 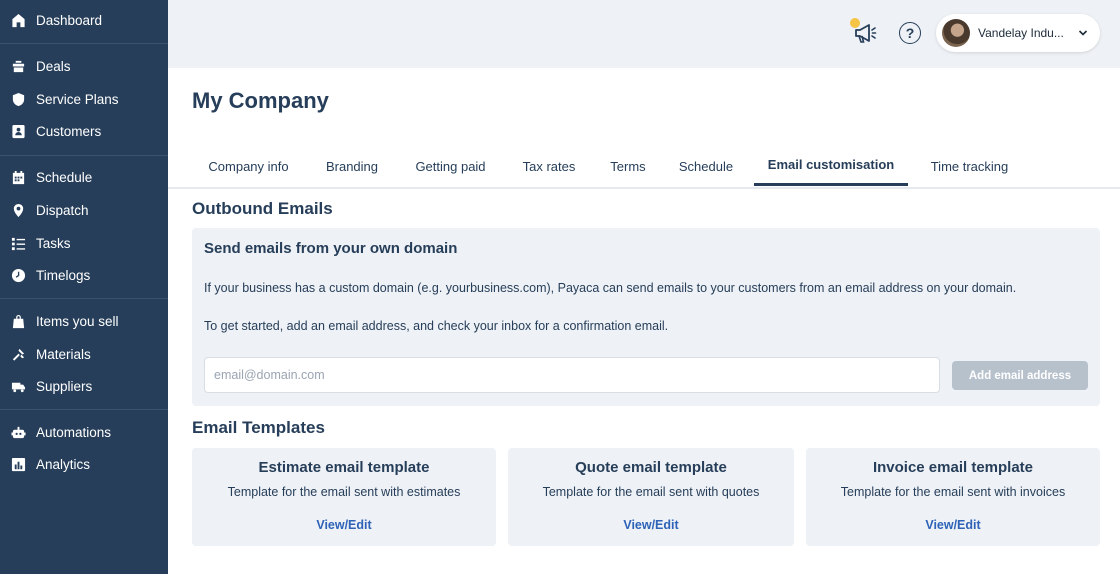 What do you see at coordinates (64, 386) in the screenshot?
I see `sidebar-item-label: Suppliers` at bounding box center [64, 386].